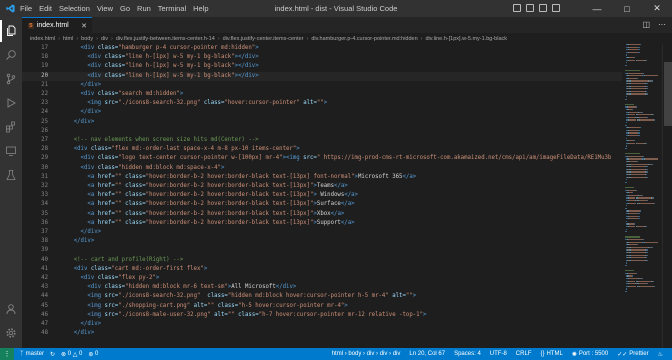 Image resolution: width=672 pixels, height=360 pixels. What do you see at coordinates (517, 8) in the screenshot?
I see `toggle-primary-sidebar-icon` at bounding box center [517, 8].